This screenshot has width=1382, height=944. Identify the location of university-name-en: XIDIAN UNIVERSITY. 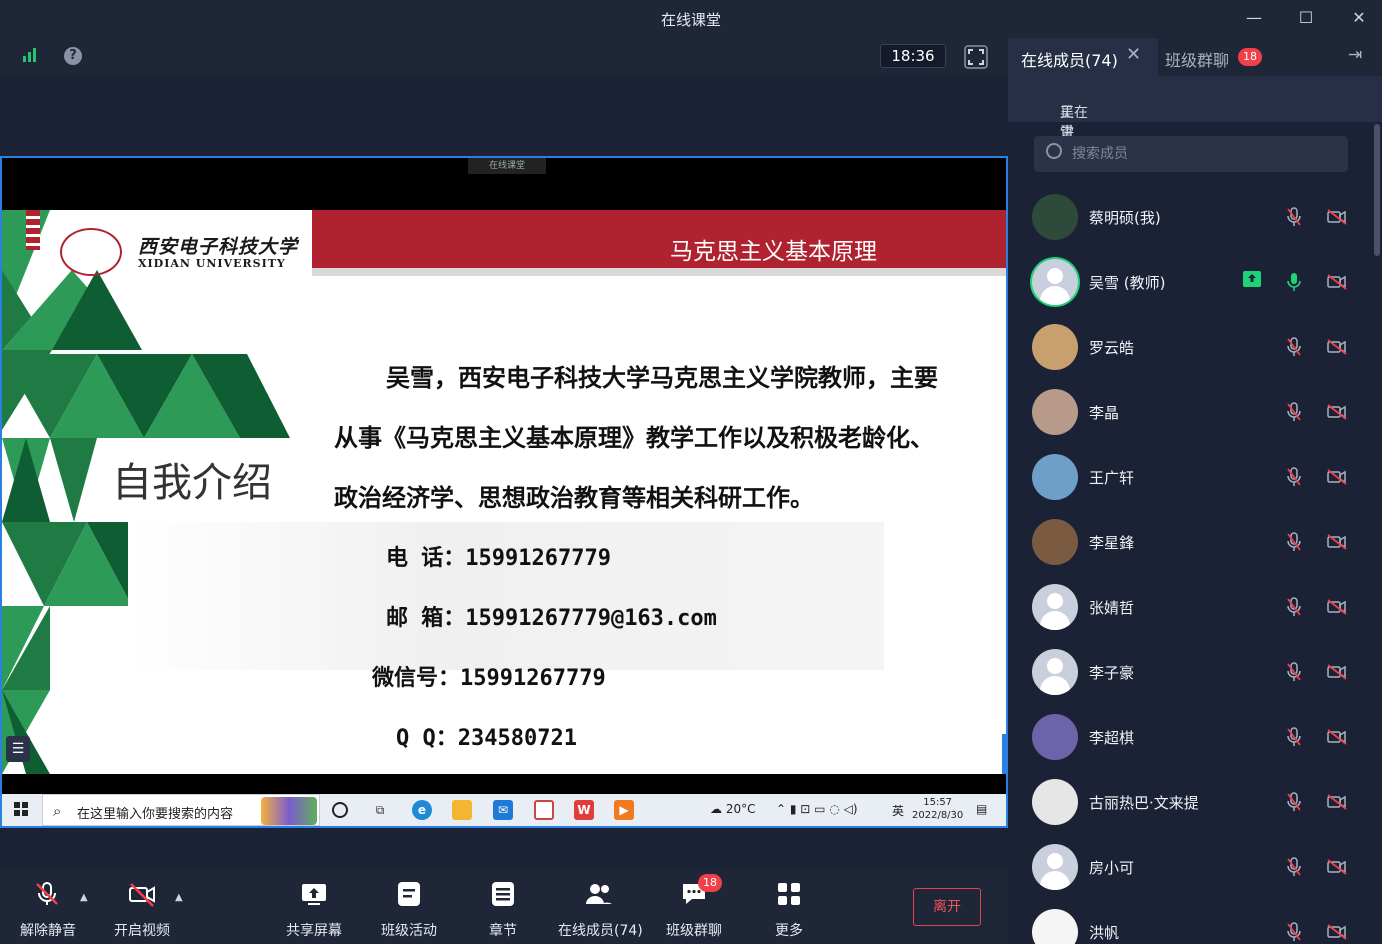
(212, 263).